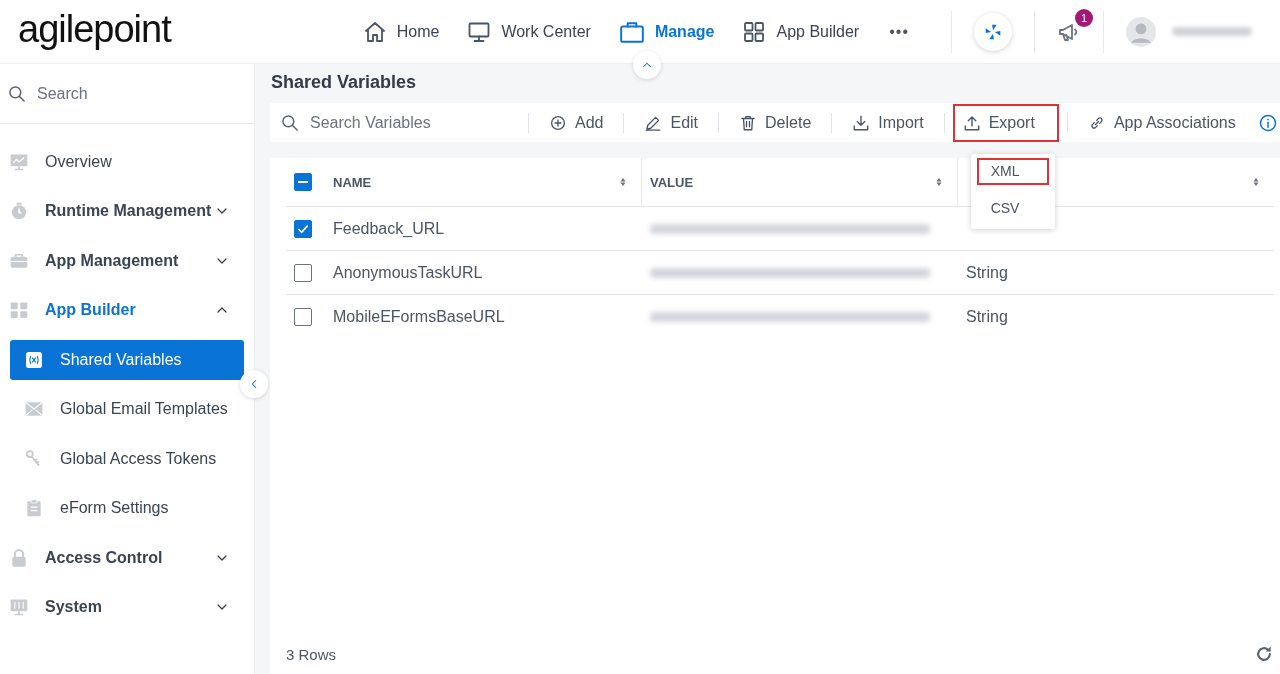 The height and width of the screenshot is (674, 1280). I want to click on stopwatch-icon, so click(19, 211).